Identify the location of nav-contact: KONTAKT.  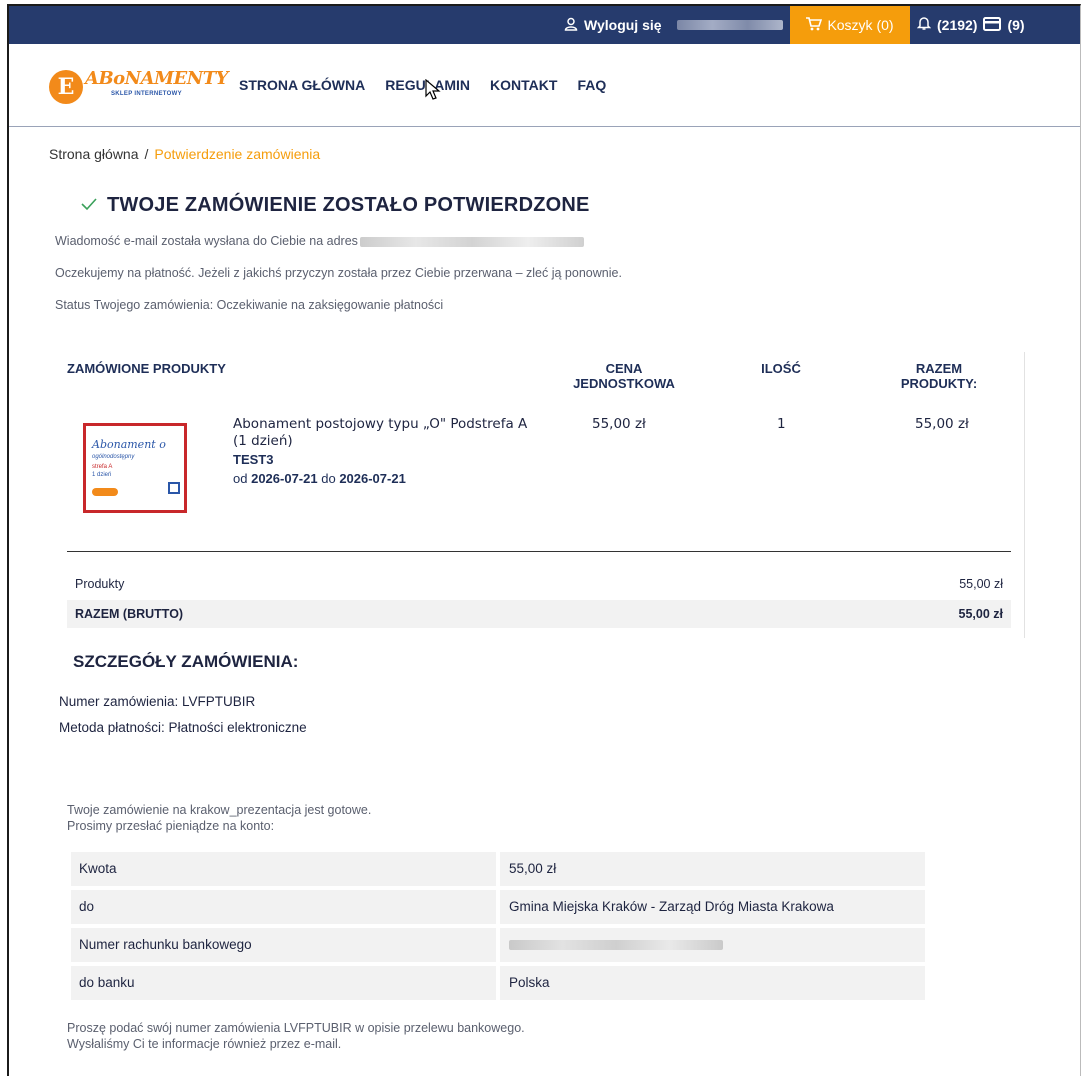
(523, 85).